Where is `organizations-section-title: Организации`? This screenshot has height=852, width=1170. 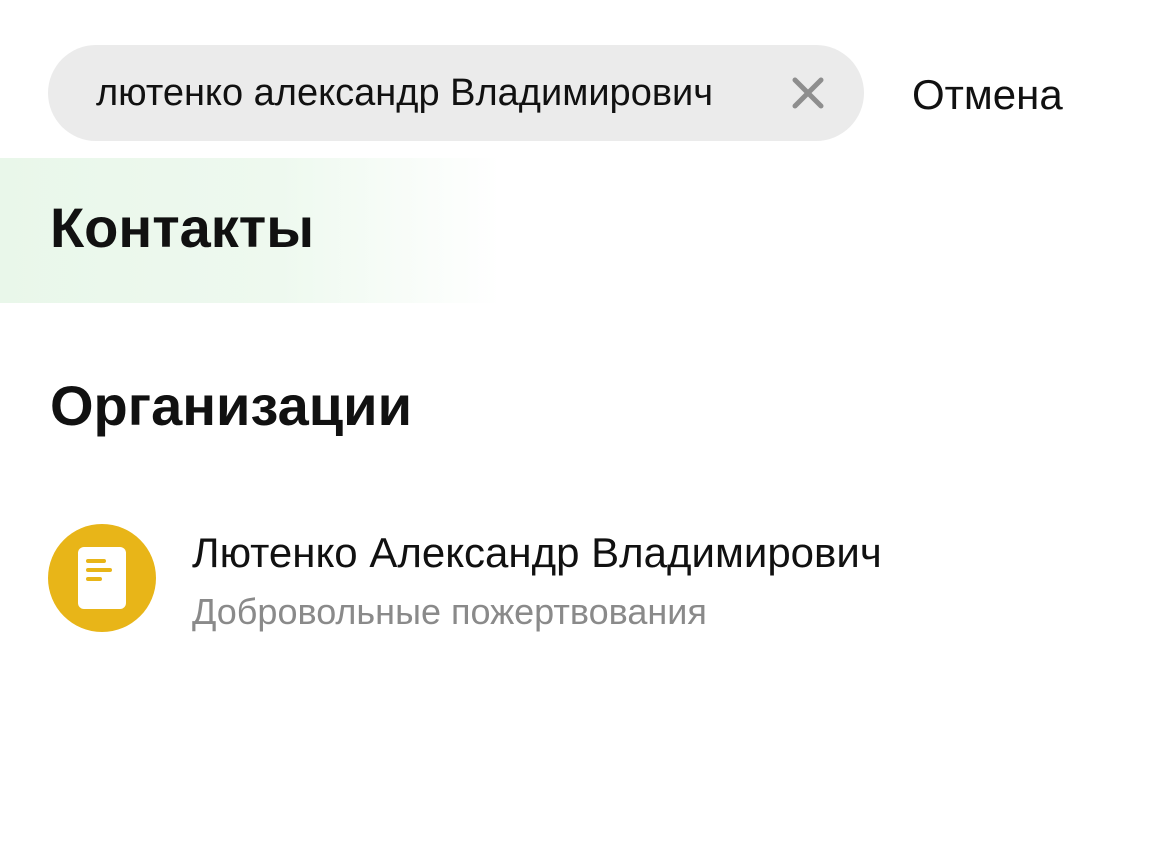
organizations-section-title: Организации is located at coordinates (231, 405).